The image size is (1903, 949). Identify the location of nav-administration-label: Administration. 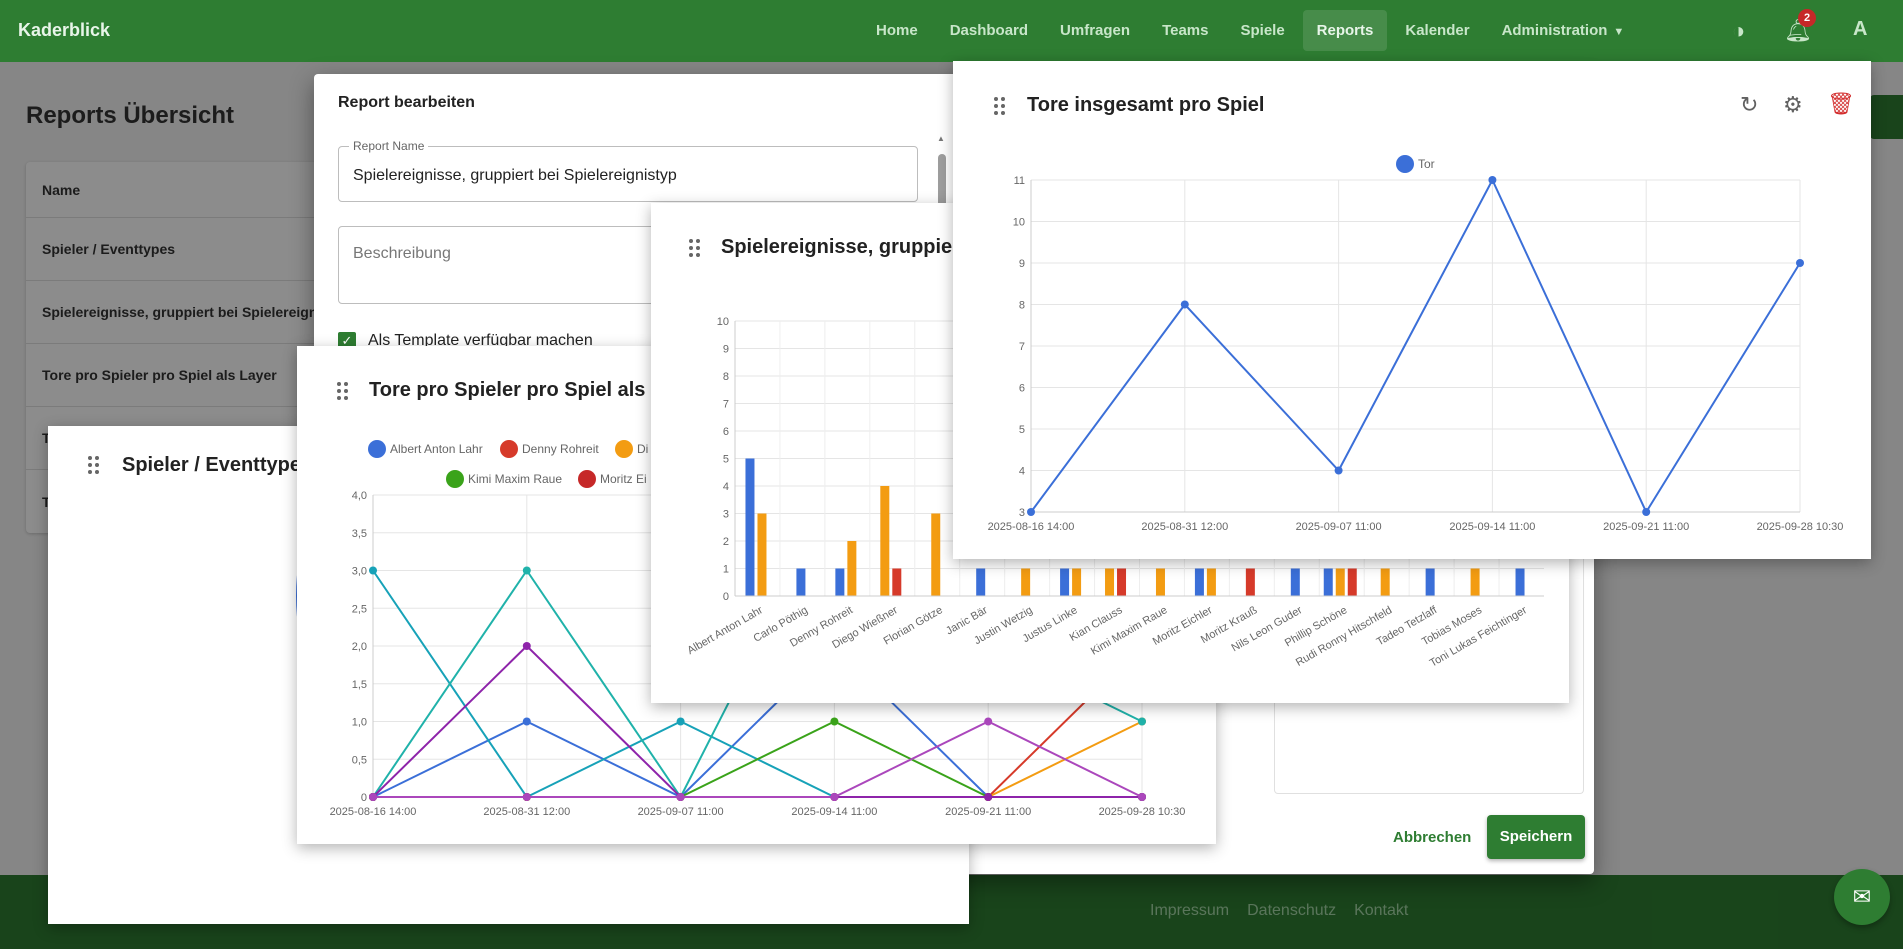
(1554, 30).